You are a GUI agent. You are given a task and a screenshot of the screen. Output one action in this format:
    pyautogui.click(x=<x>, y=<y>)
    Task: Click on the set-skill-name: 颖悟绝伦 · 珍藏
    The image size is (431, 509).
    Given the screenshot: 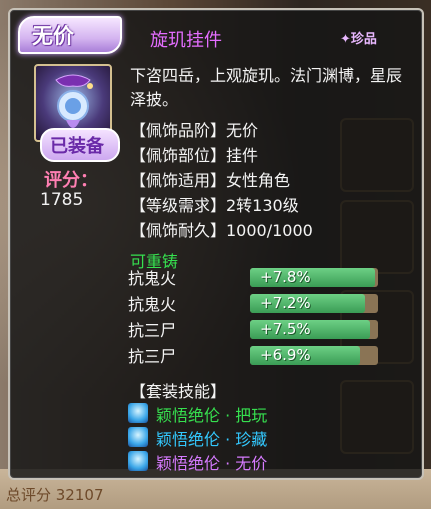 What is the action you would take?
    pyautogui.click(x=212, y=439)
    